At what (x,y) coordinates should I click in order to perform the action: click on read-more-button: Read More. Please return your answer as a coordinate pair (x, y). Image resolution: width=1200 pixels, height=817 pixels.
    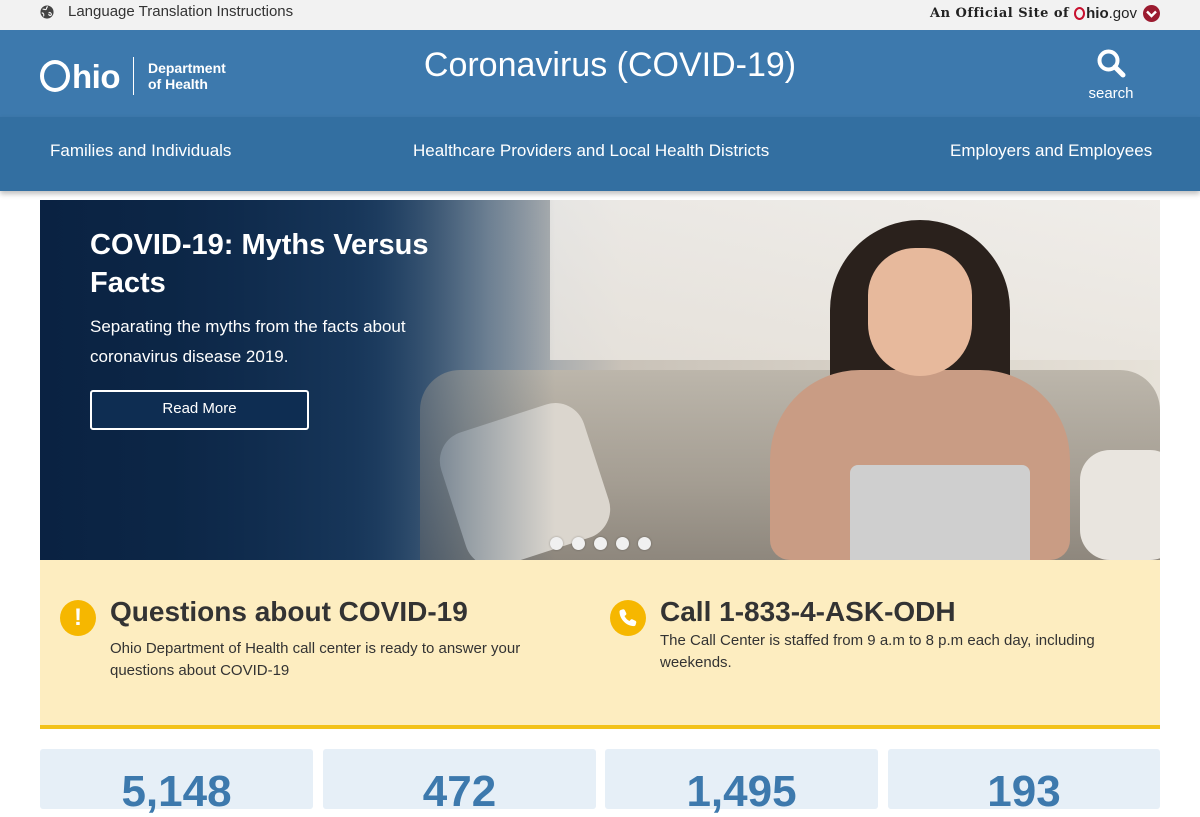
    Looking at the image, I should click on (199, 410).